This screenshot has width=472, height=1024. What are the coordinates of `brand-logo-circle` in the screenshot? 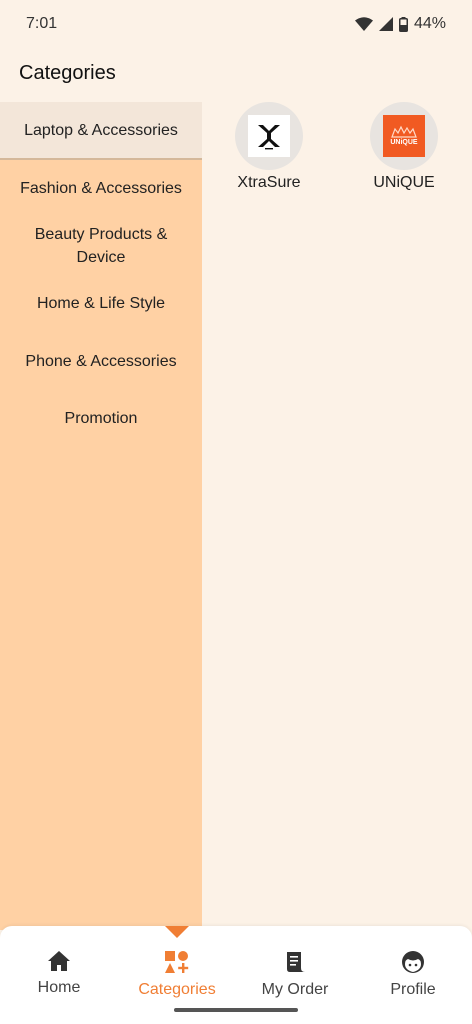 It's located at (269, 136).